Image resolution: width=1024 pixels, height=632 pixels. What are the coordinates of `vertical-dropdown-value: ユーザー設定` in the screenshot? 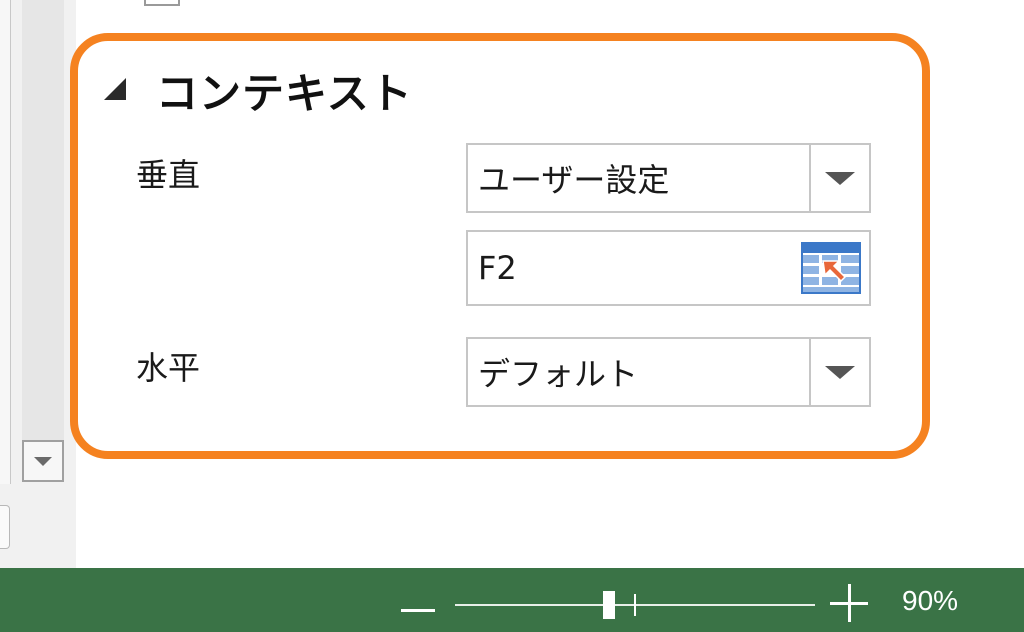 It's located at (574, 180).